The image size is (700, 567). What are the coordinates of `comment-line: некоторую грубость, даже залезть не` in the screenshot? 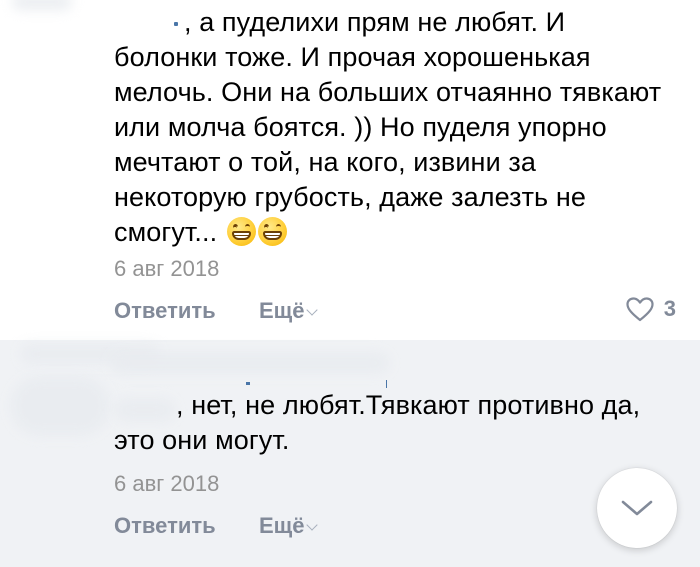 It's located at (350, 197).